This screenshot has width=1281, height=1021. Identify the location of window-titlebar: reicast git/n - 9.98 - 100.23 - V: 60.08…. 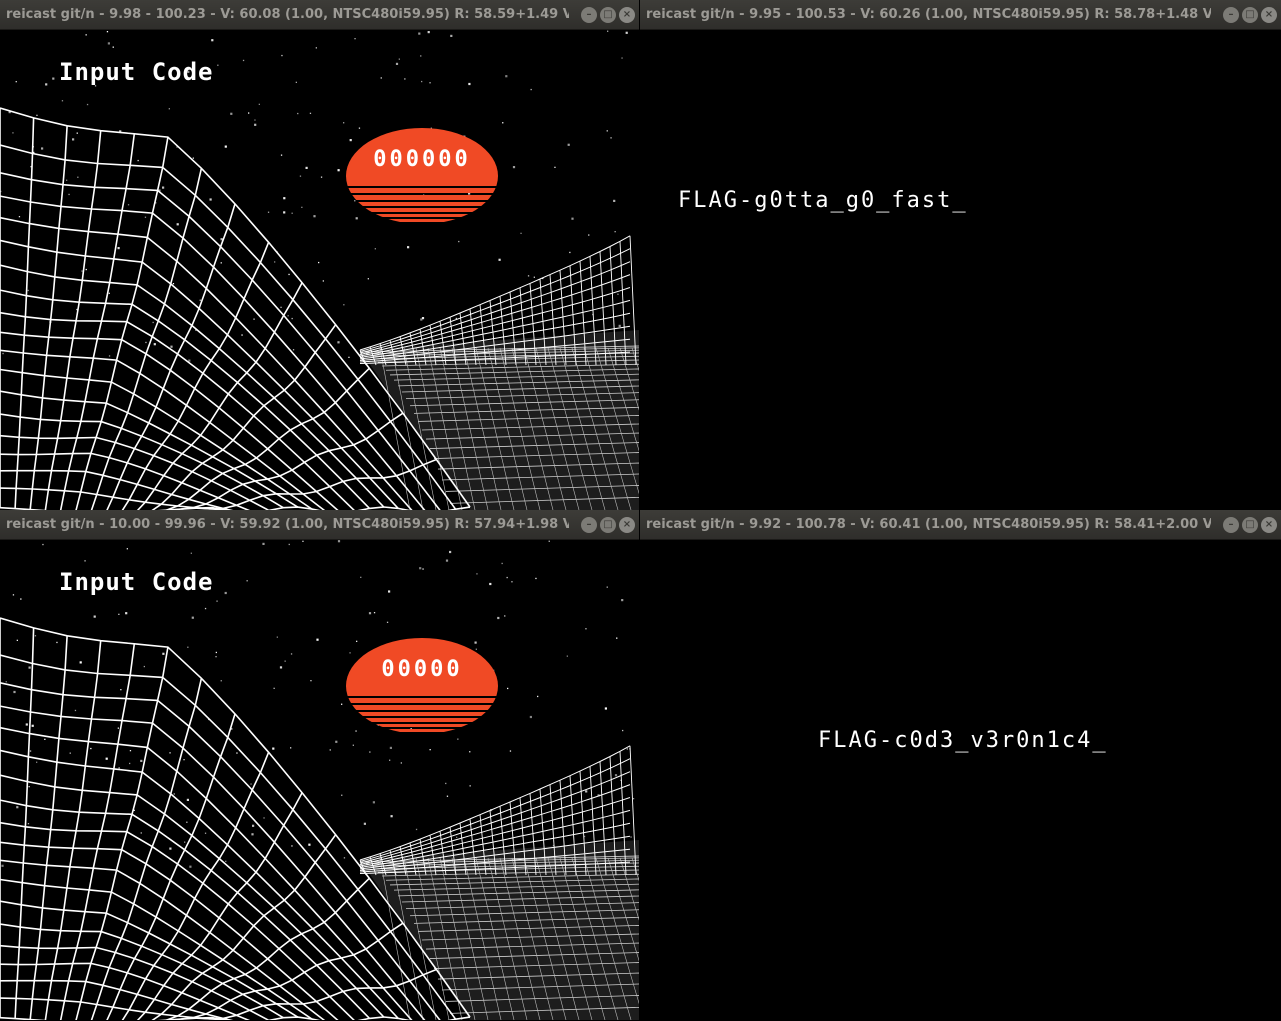
(319, 15).